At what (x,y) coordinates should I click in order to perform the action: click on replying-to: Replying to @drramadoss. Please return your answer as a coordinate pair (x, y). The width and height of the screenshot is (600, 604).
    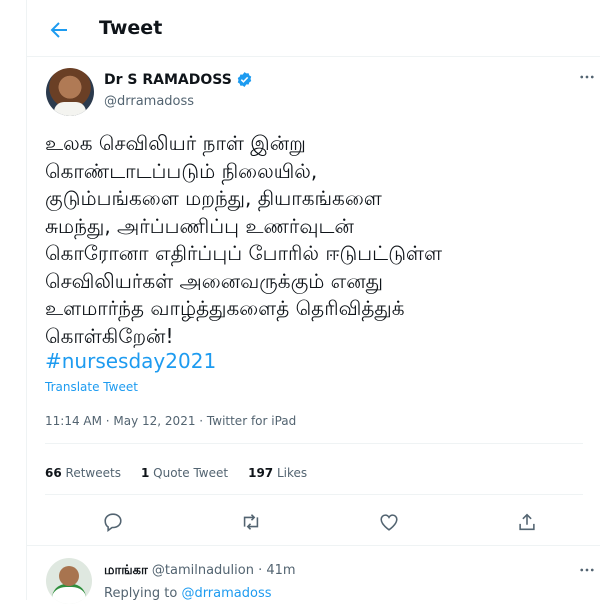
    Looking at the image, I should click on (188, 593).